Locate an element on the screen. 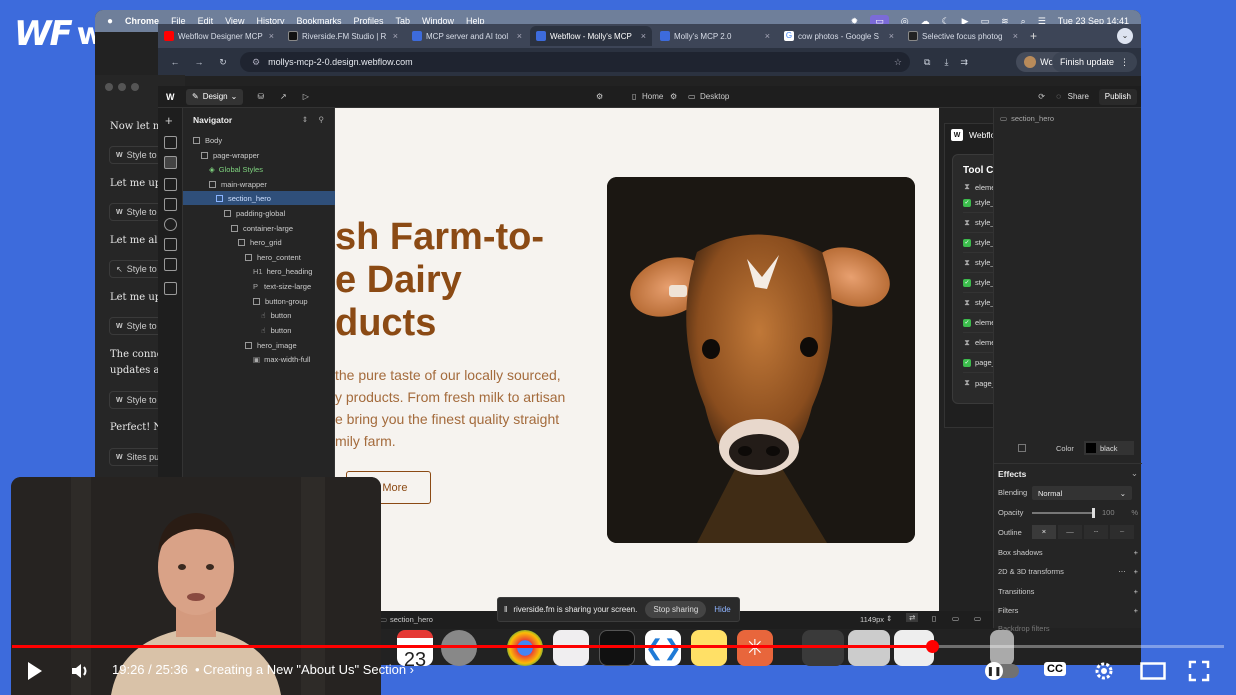  hero-cow-image is located at coordinates (761, 360).